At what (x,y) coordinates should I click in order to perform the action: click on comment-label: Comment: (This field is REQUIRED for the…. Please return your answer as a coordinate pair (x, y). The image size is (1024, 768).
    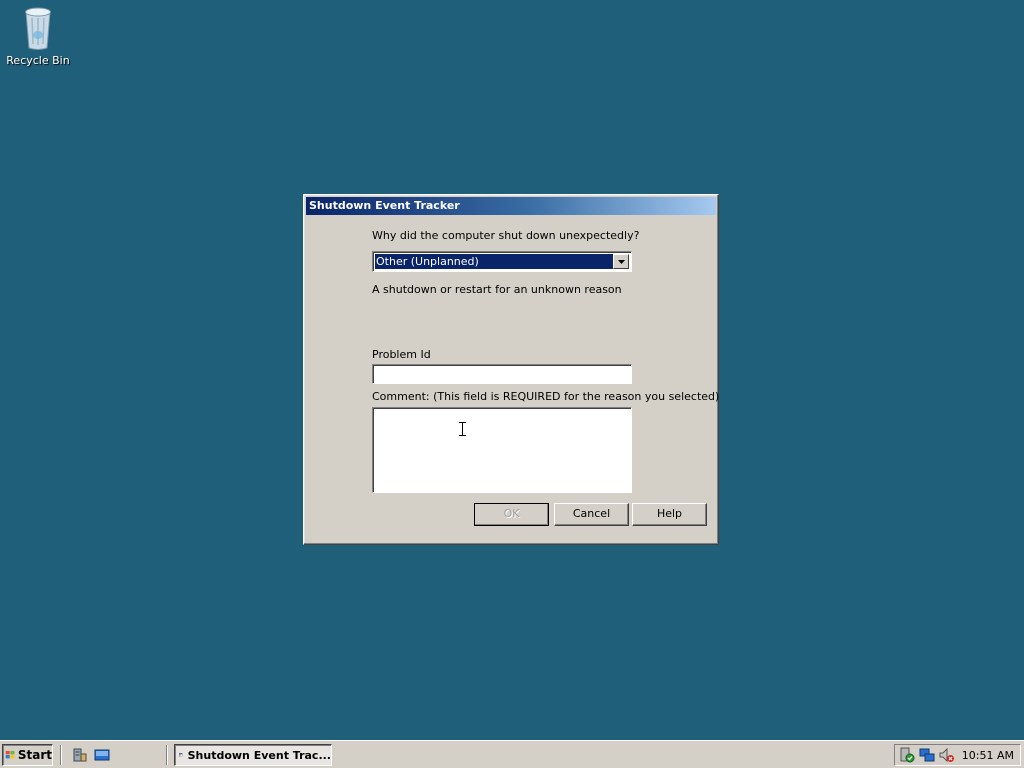
    Looking at the image, I should click on (546, 396).